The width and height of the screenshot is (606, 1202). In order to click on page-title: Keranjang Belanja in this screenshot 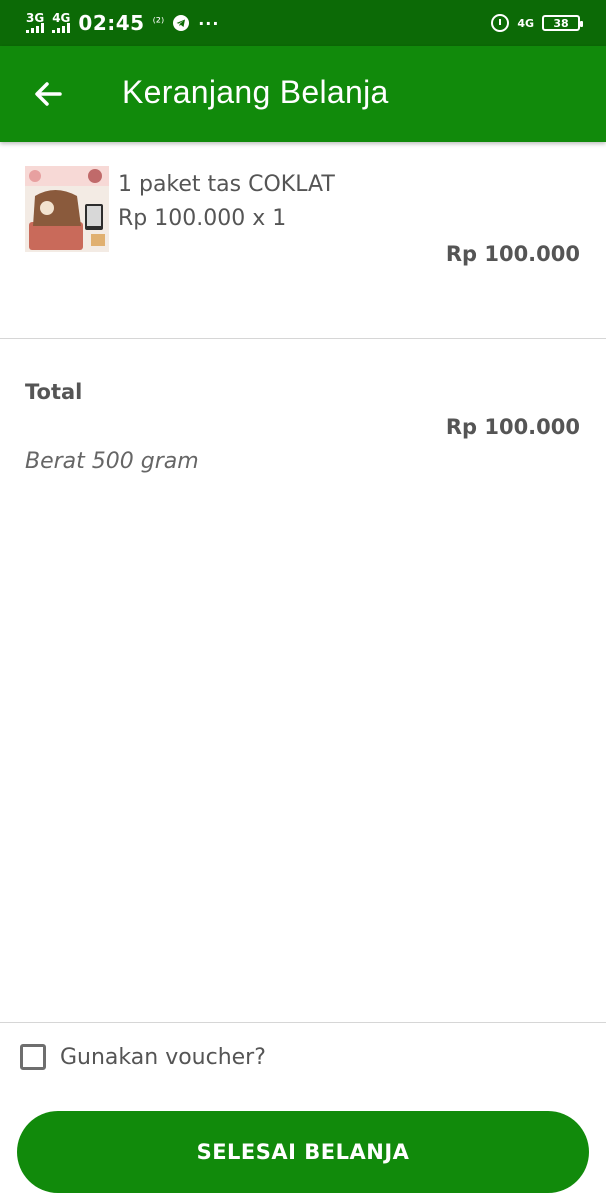, I will do `click(255, 92)`.